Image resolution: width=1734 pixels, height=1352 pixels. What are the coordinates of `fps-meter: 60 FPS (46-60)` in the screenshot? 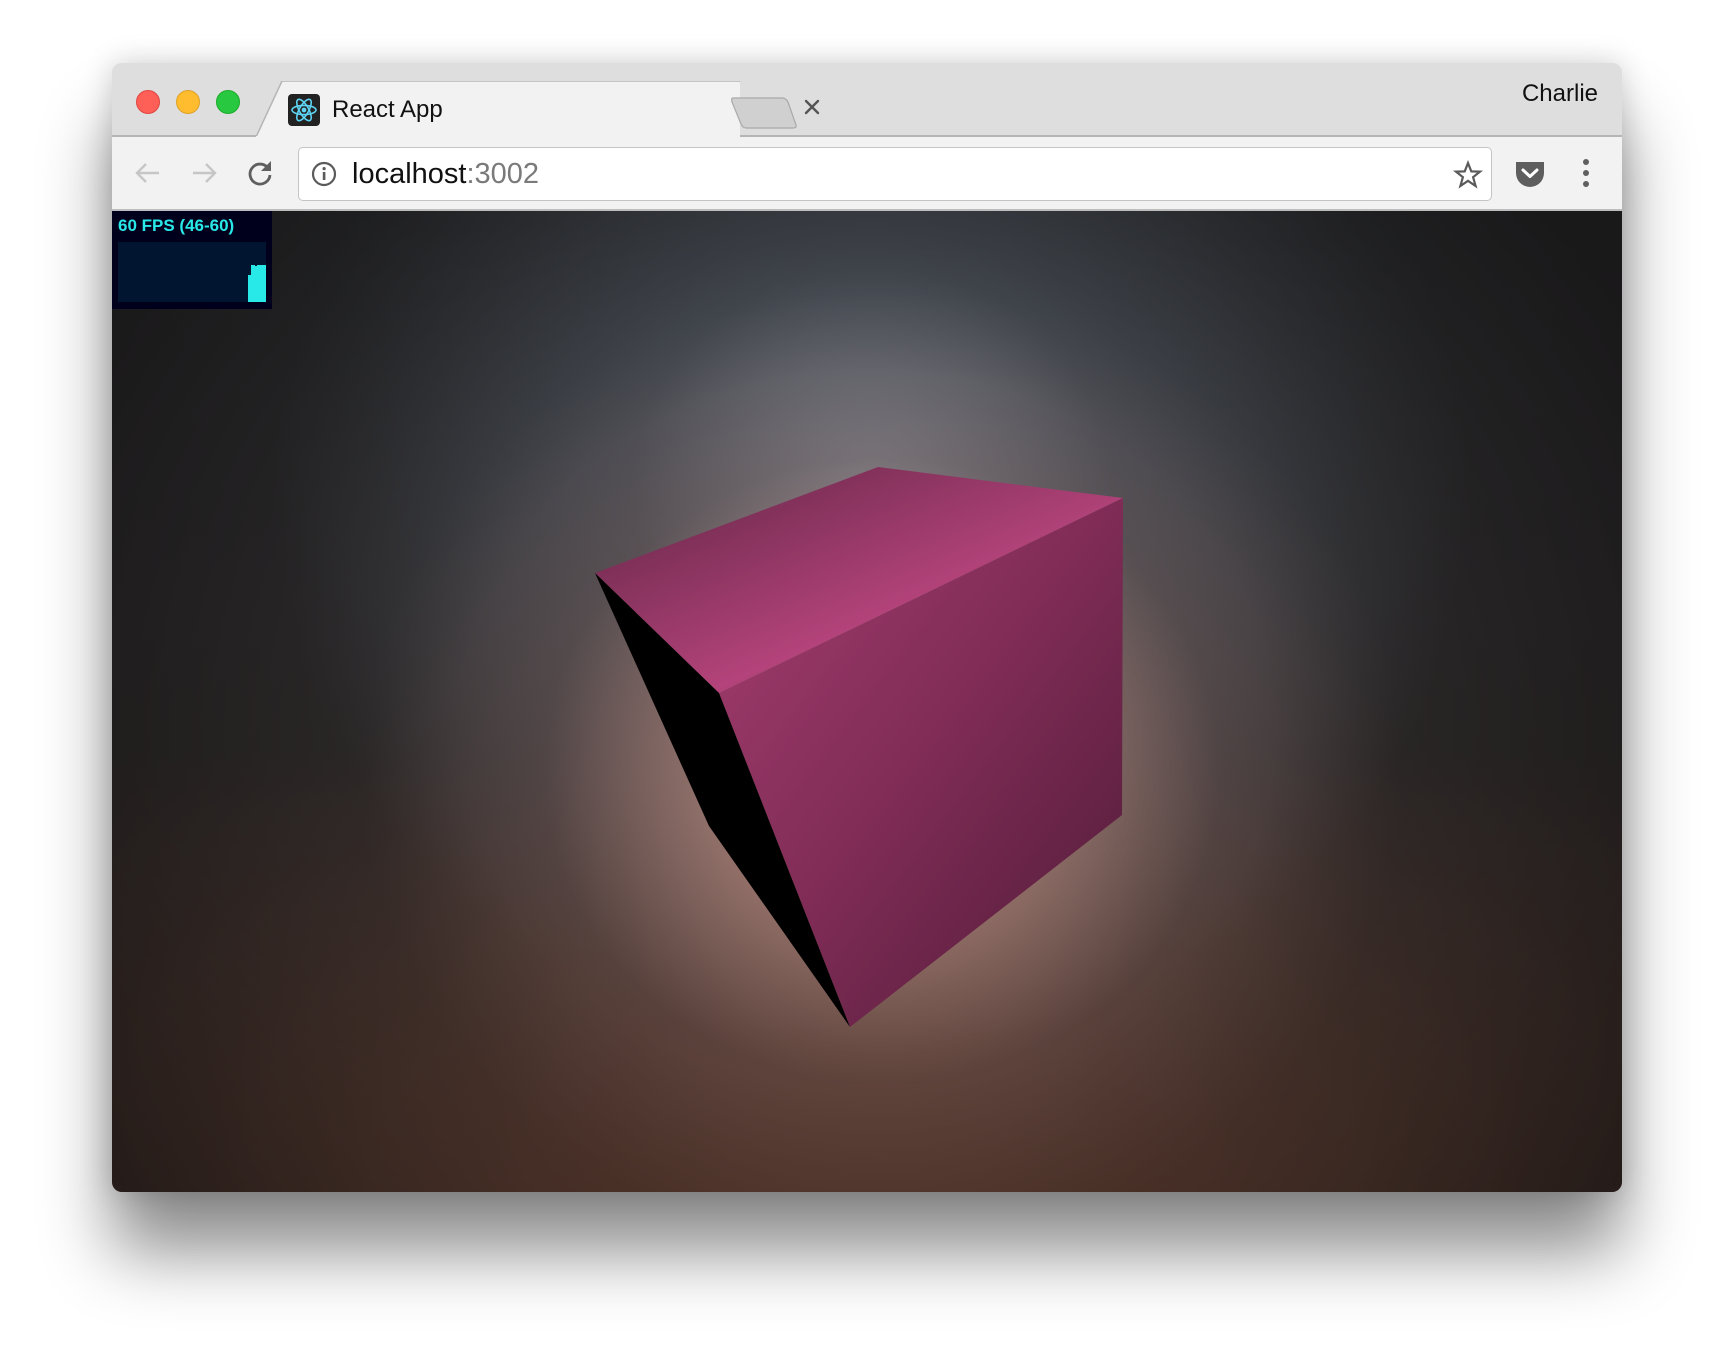 It's located at (192, 260).